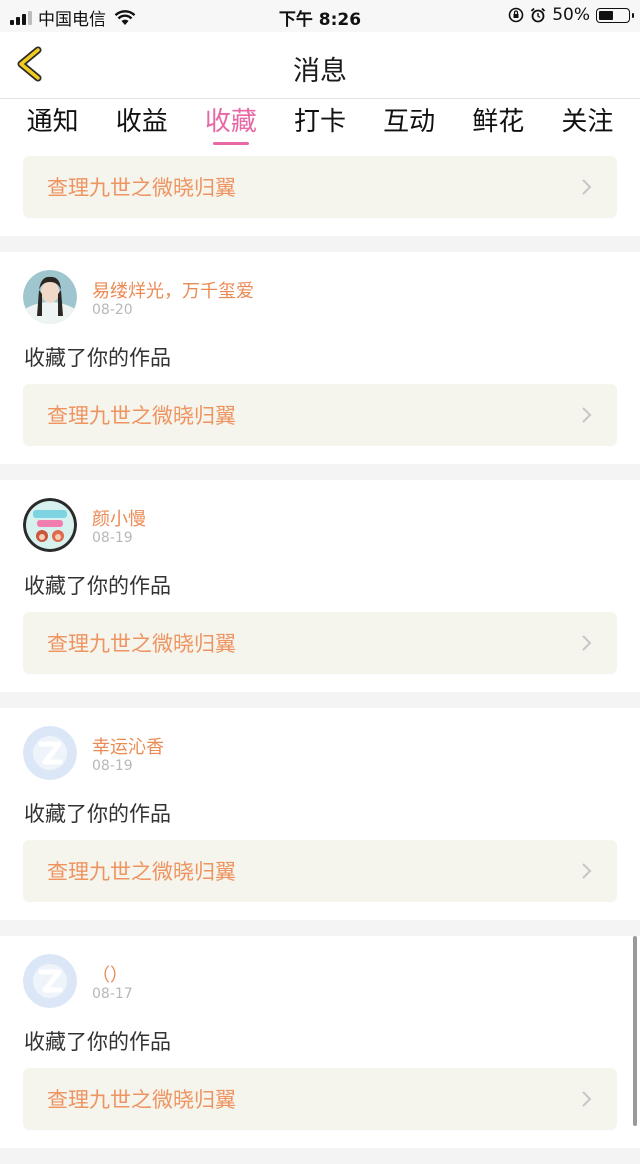 Image resolution: width=640 pixels, height=1164 pixels. I want to click on message-date: 08-17, so click(112, 994).